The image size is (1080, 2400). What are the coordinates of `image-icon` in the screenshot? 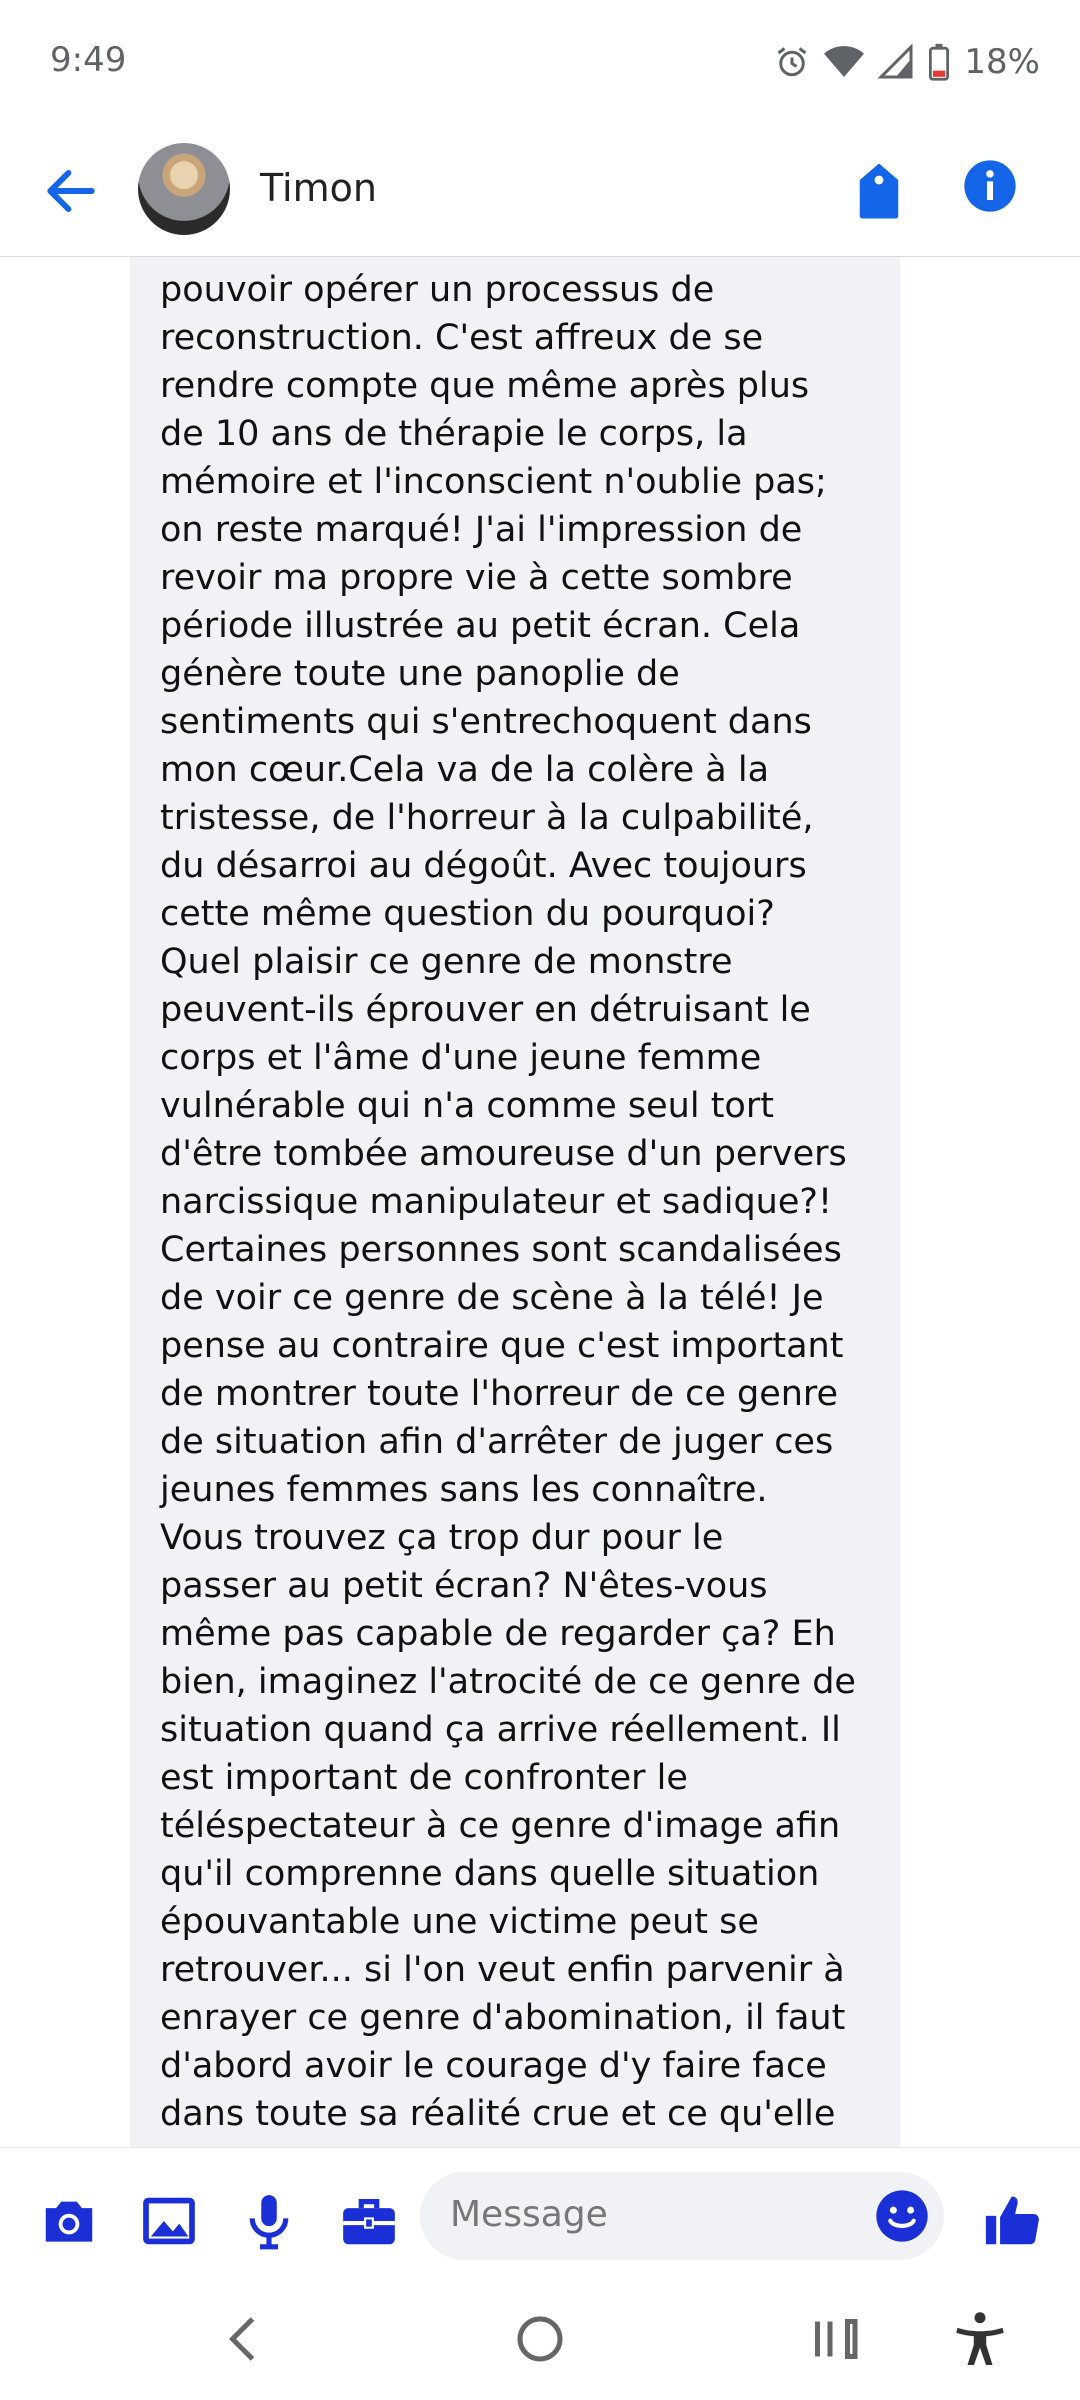 It's located at (169, 2221).